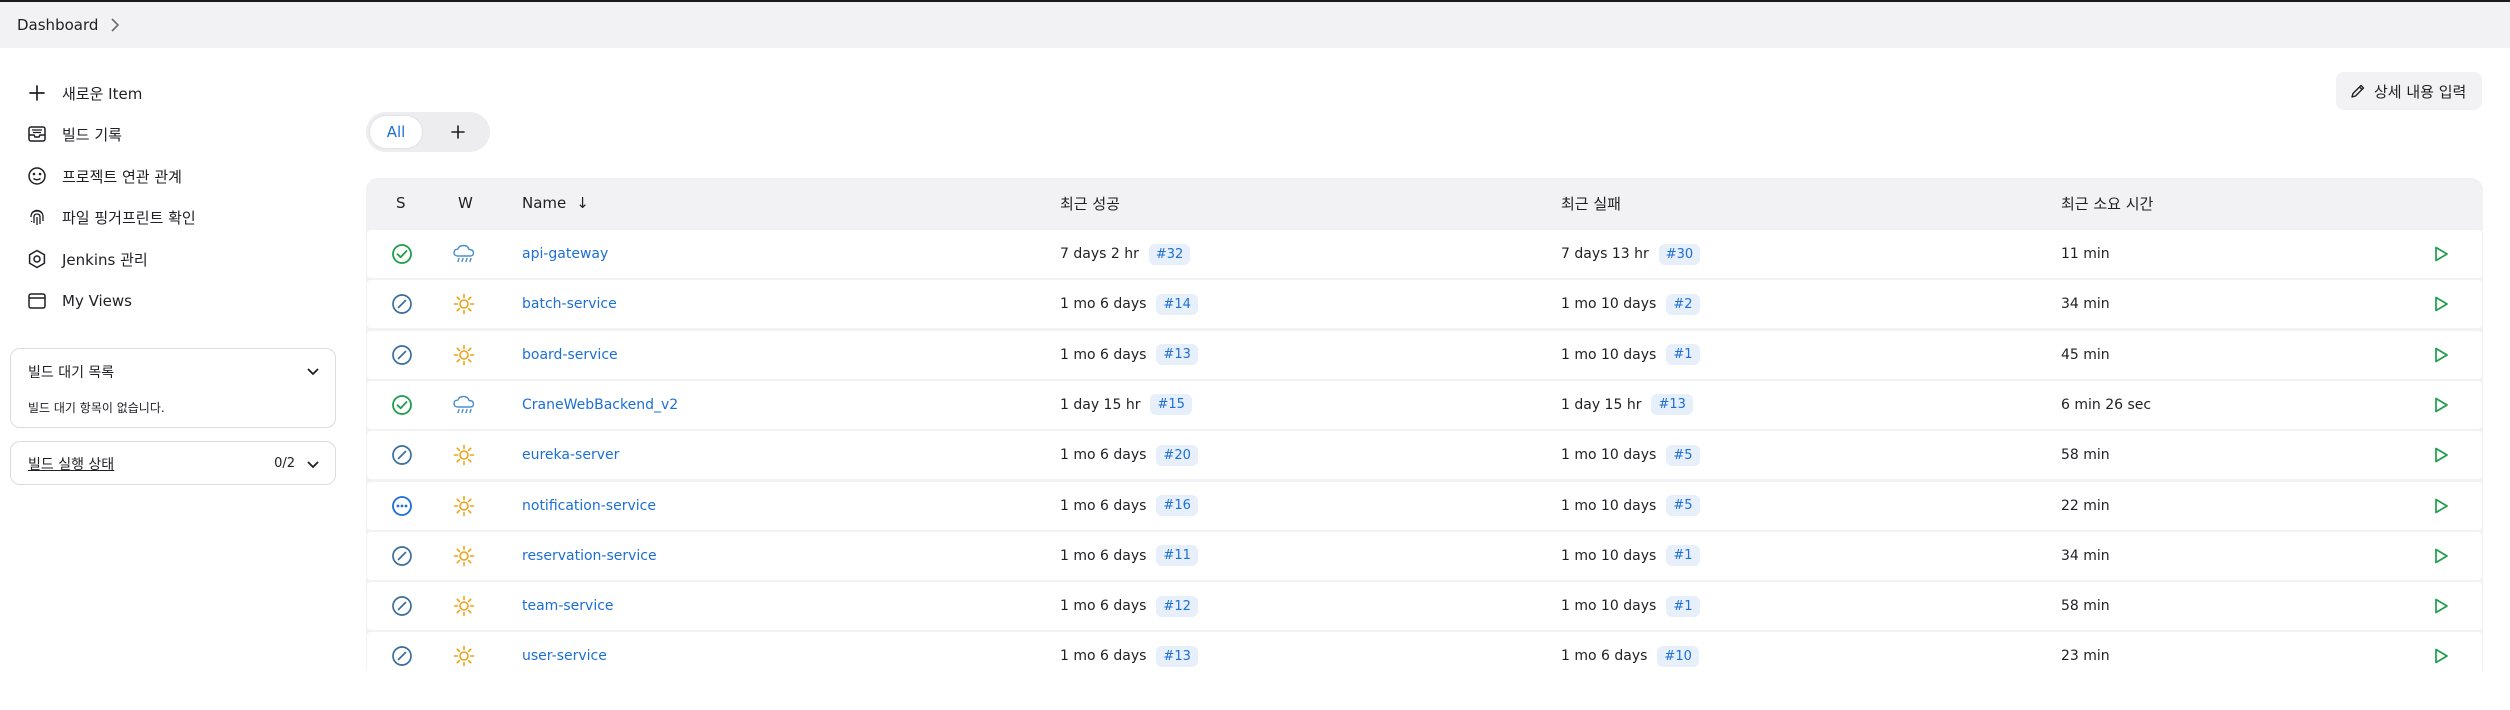 This screenshot has height=710, width=2510. What do you see at coordinates (87, 259) in the screenshot?
I see `sidebar-item-manage-jenkins: Jenkins 관리` at bounding box center [87, 259].